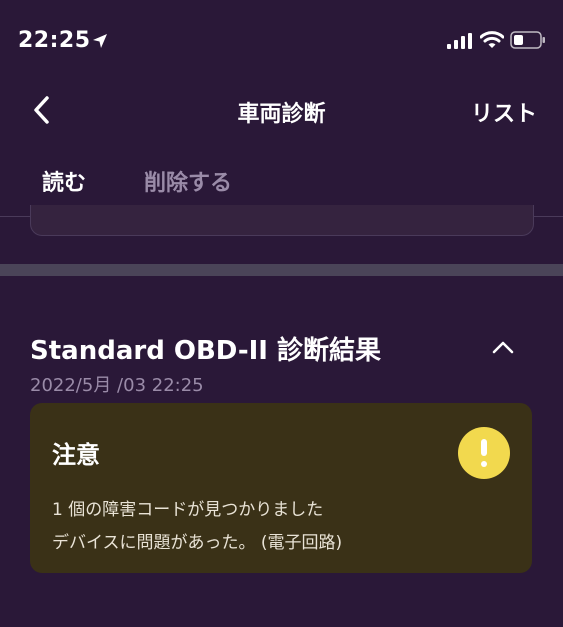 The height and width of the screenshot is (627, 563). What do you see at coordinates (504, 112) in the screenshot?
I see `list-button: リスト` at bounding box center [504, 112].